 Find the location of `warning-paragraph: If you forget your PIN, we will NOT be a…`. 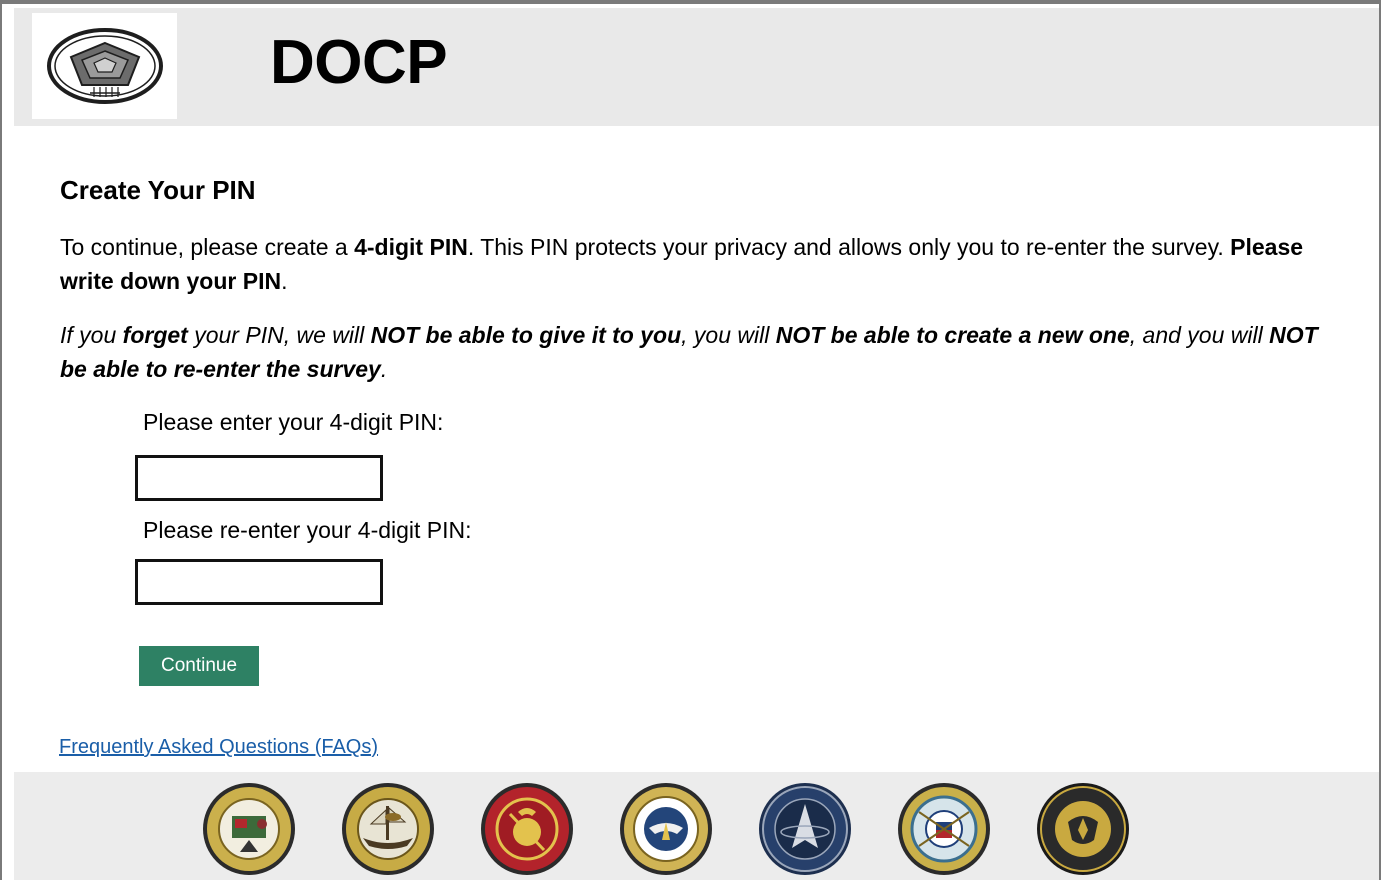

warning-paragraph: If you forget your PIN, we will NOT be a… is located at coordinates (695, 352).